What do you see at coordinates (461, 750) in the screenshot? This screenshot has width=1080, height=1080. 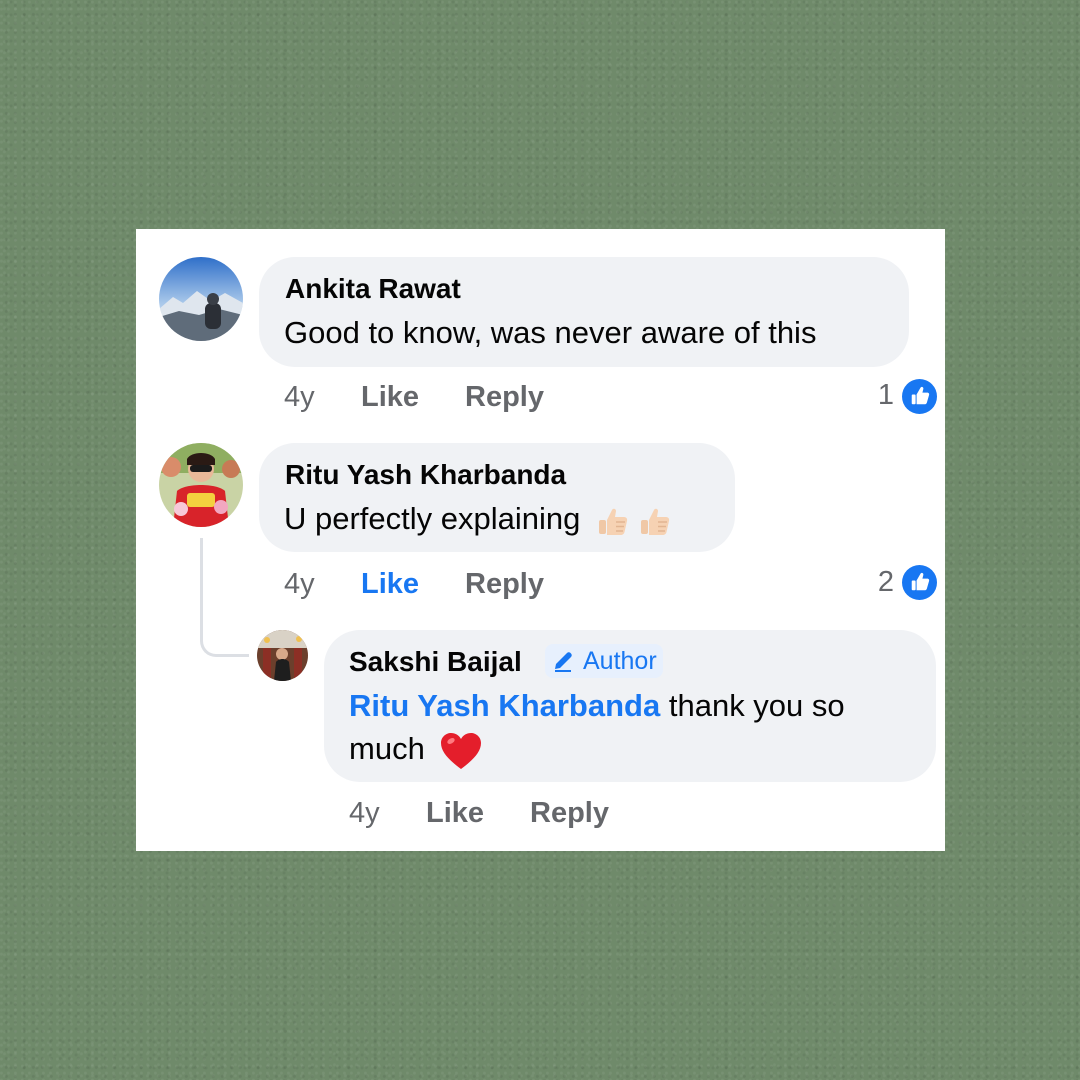 I see `red-heart-emoji` at bounding box center [461, 750].